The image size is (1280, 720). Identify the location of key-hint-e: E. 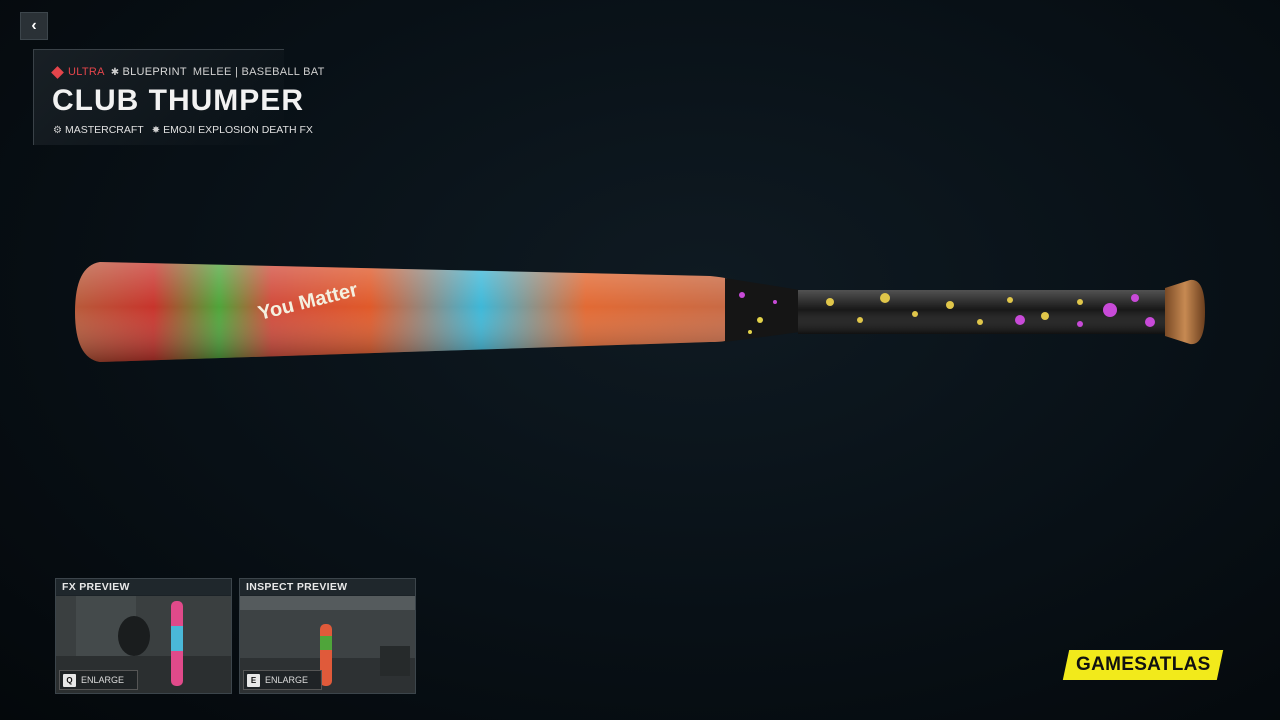
(253, 680).